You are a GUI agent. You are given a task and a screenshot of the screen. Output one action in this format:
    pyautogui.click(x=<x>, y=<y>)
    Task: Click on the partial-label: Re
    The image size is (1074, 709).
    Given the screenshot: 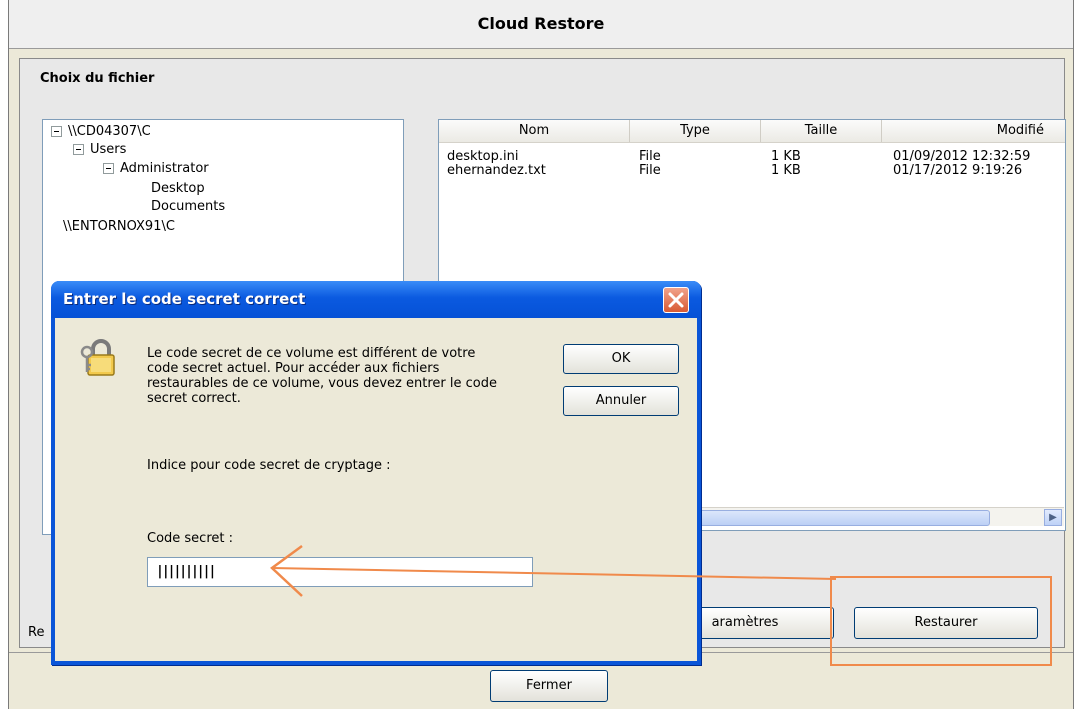 What is the action you would take?
    pyautogui.click(x=36, y=632)
    